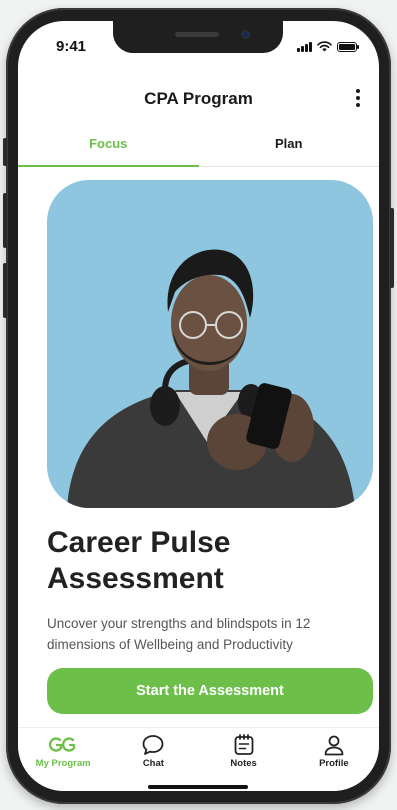 This screenshot has height=810, width=397. I want to click on status-icons, so click(328, 46).